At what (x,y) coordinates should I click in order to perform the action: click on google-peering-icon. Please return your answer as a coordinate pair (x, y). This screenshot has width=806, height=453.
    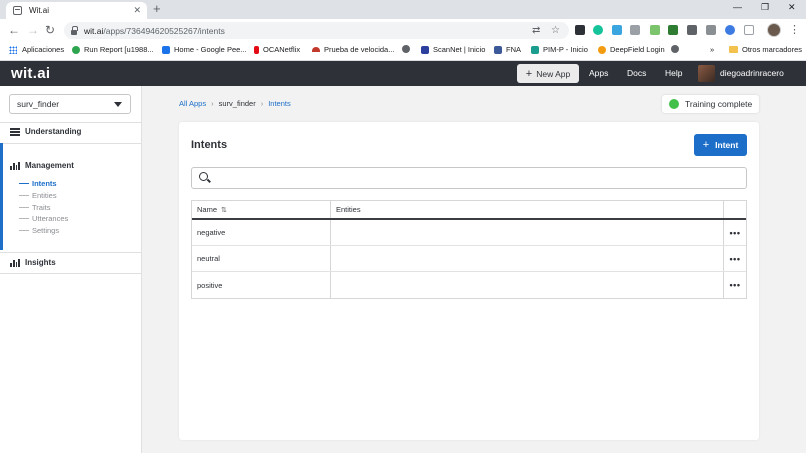
    Looking at the image, I should click on (166, 49).